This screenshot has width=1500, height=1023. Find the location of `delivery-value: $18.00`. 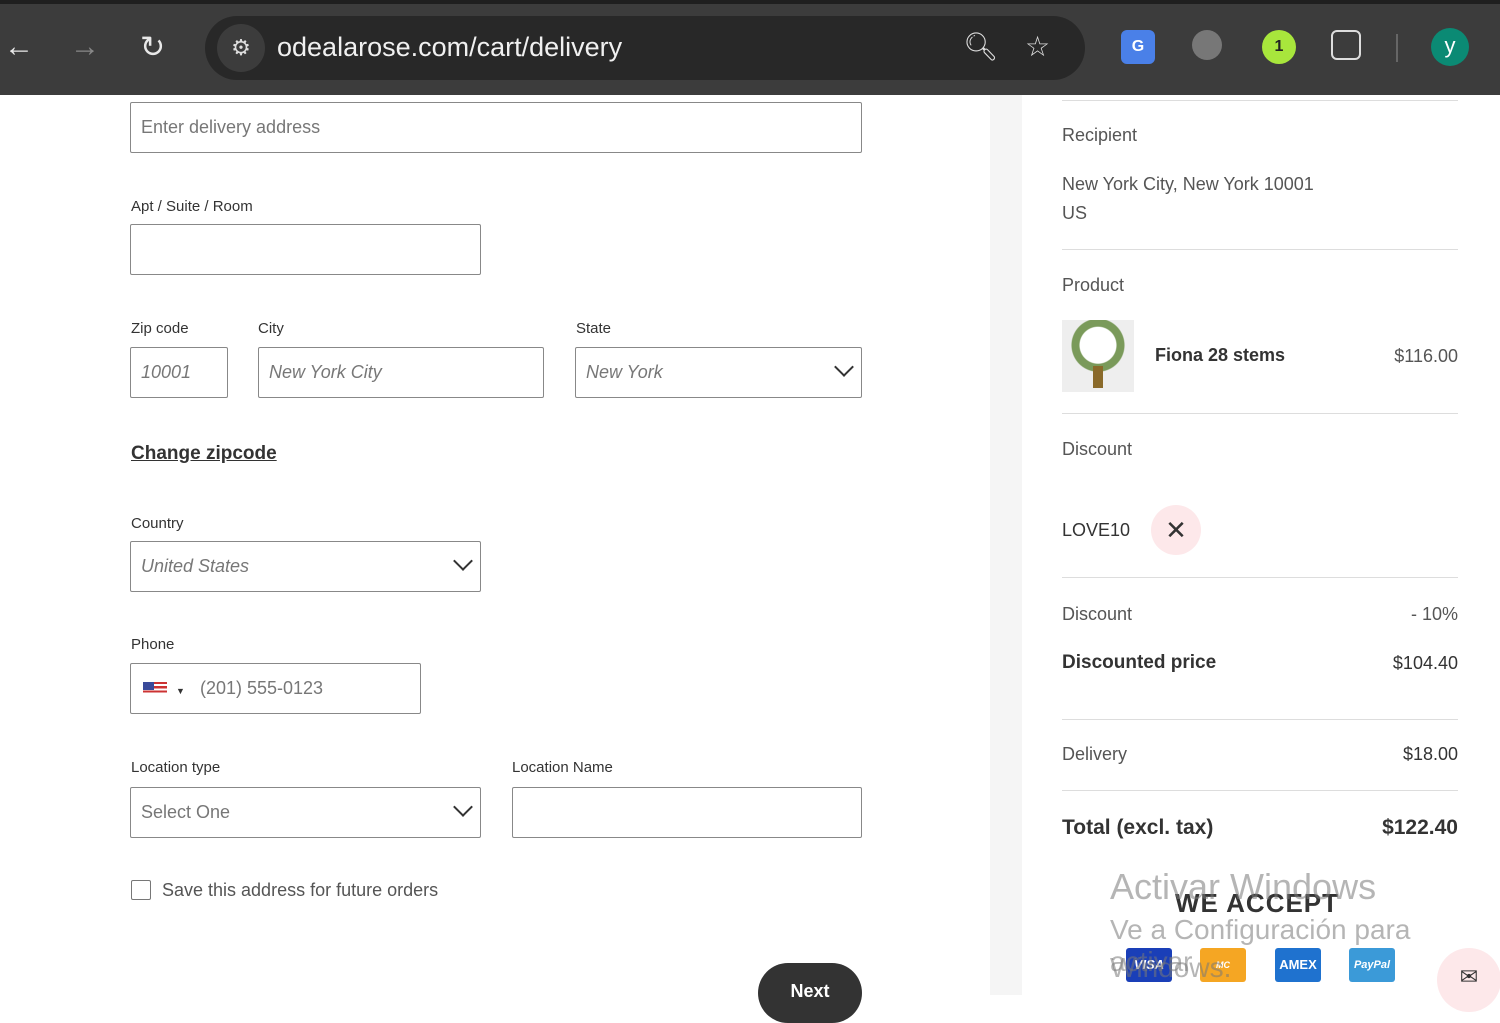

delivery-value: $18.00 is located at coordinates (1430, 754).